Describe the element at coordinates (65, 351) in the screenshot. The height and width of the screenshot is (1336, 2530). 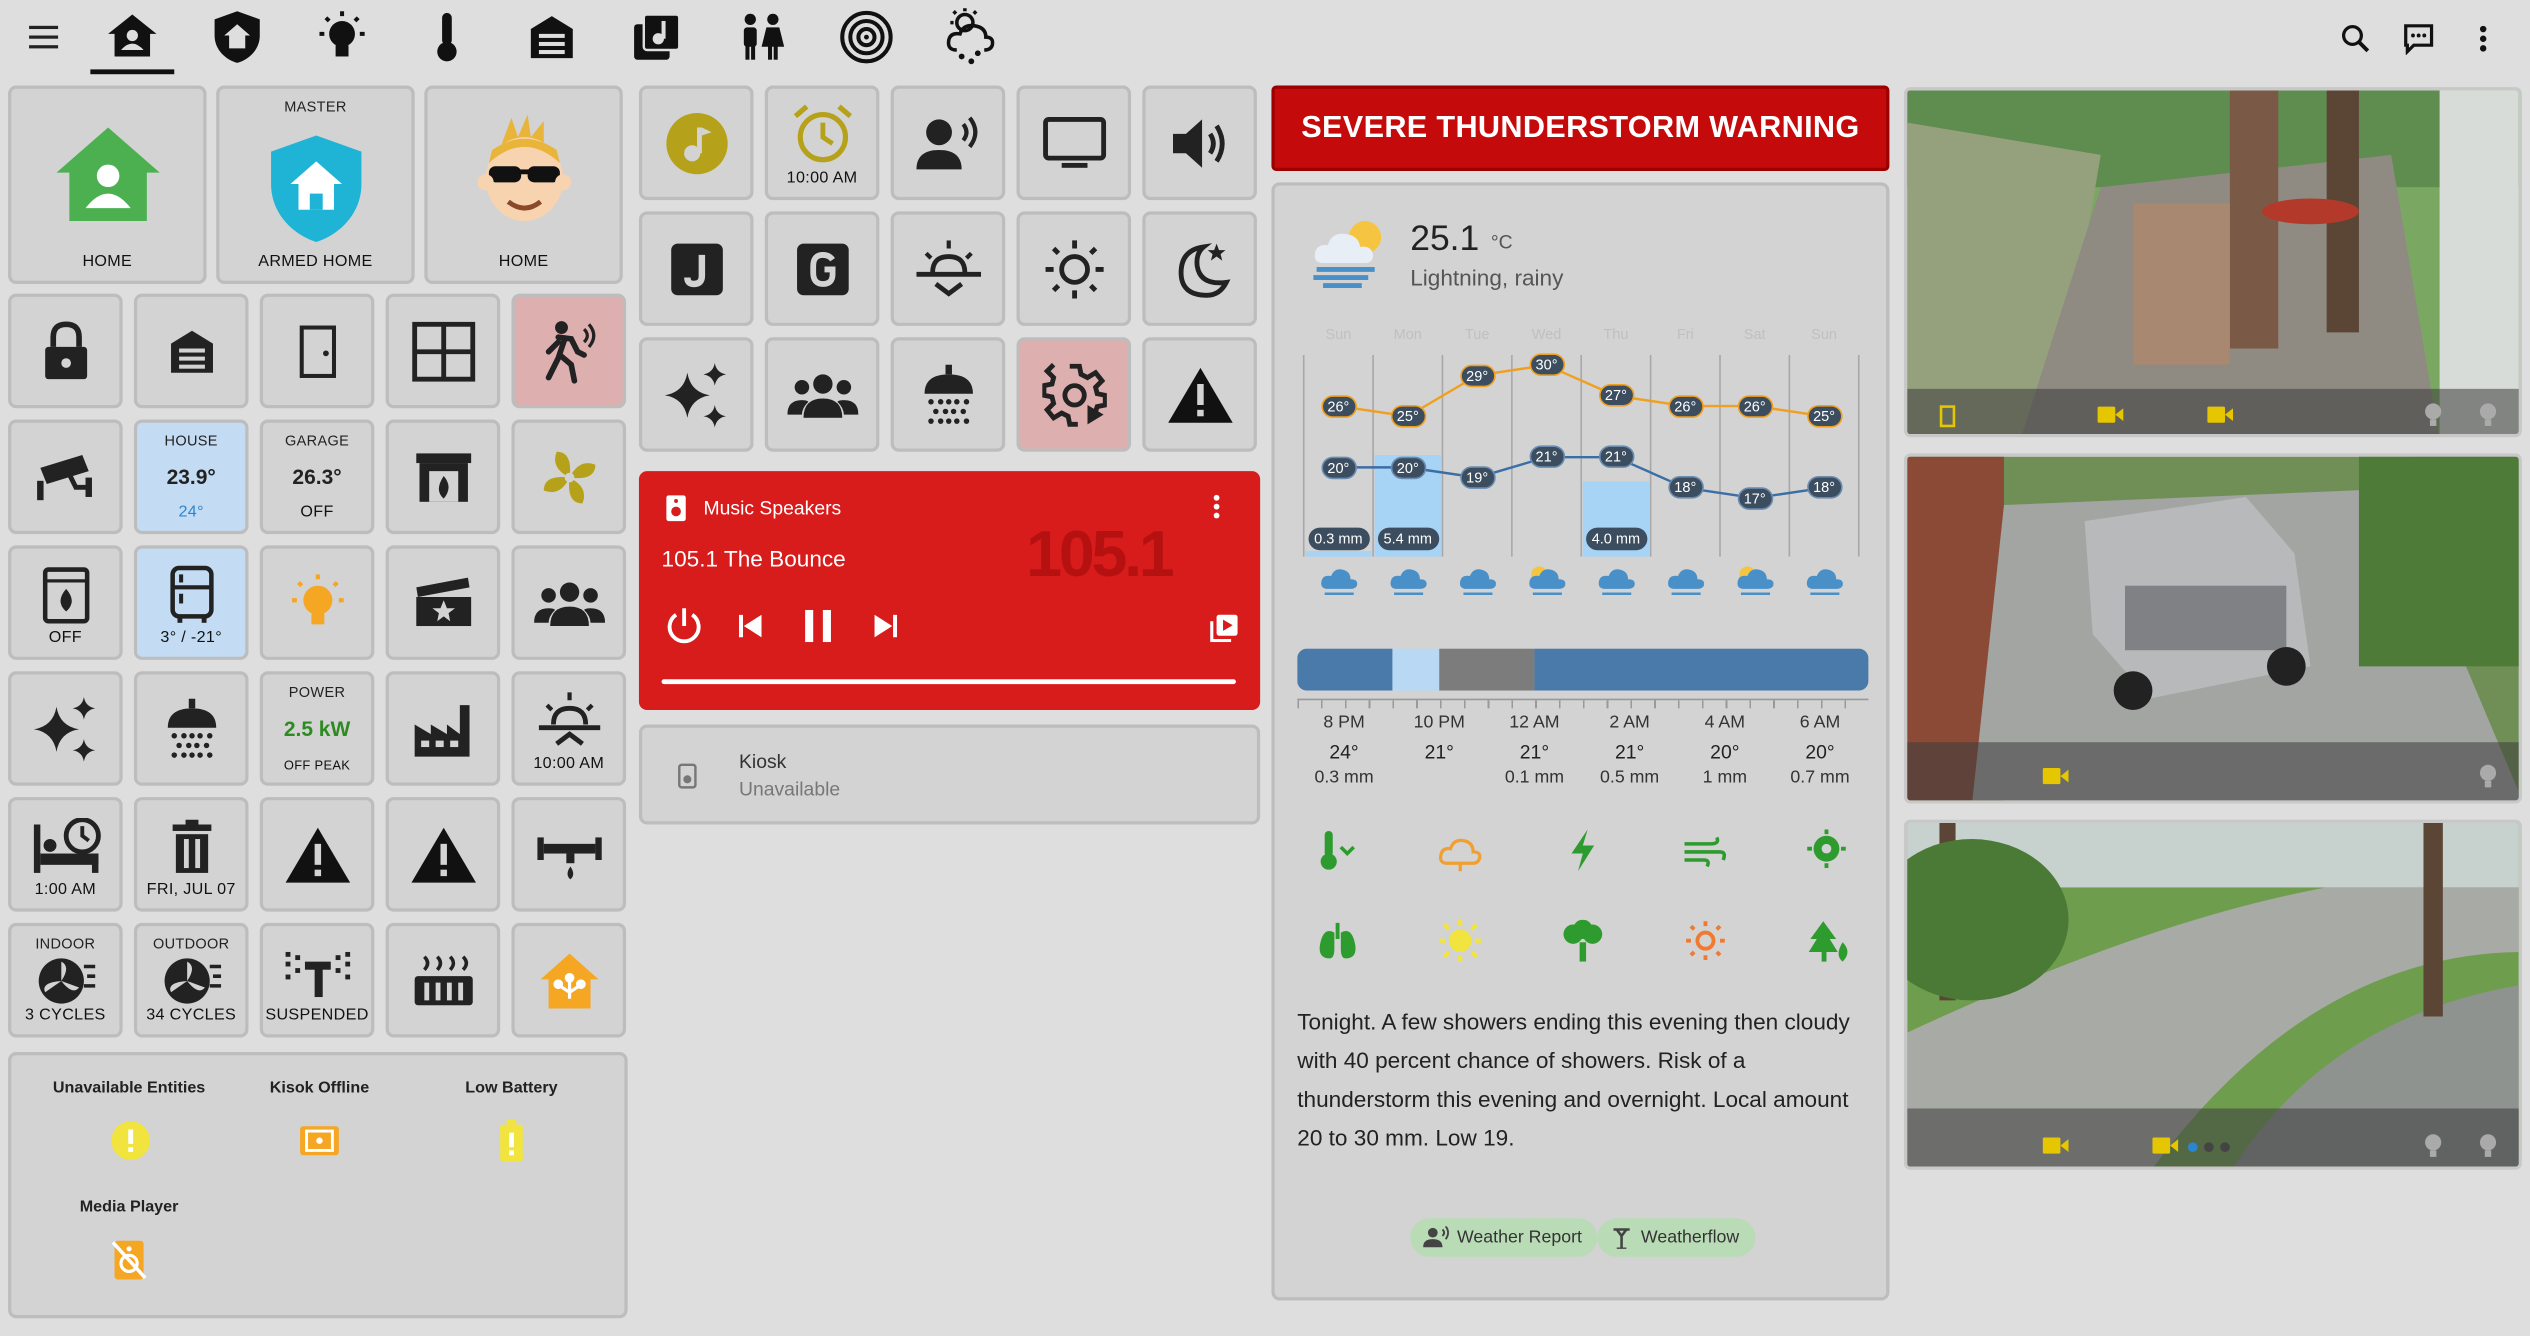
I see `lock-tile` at that location.